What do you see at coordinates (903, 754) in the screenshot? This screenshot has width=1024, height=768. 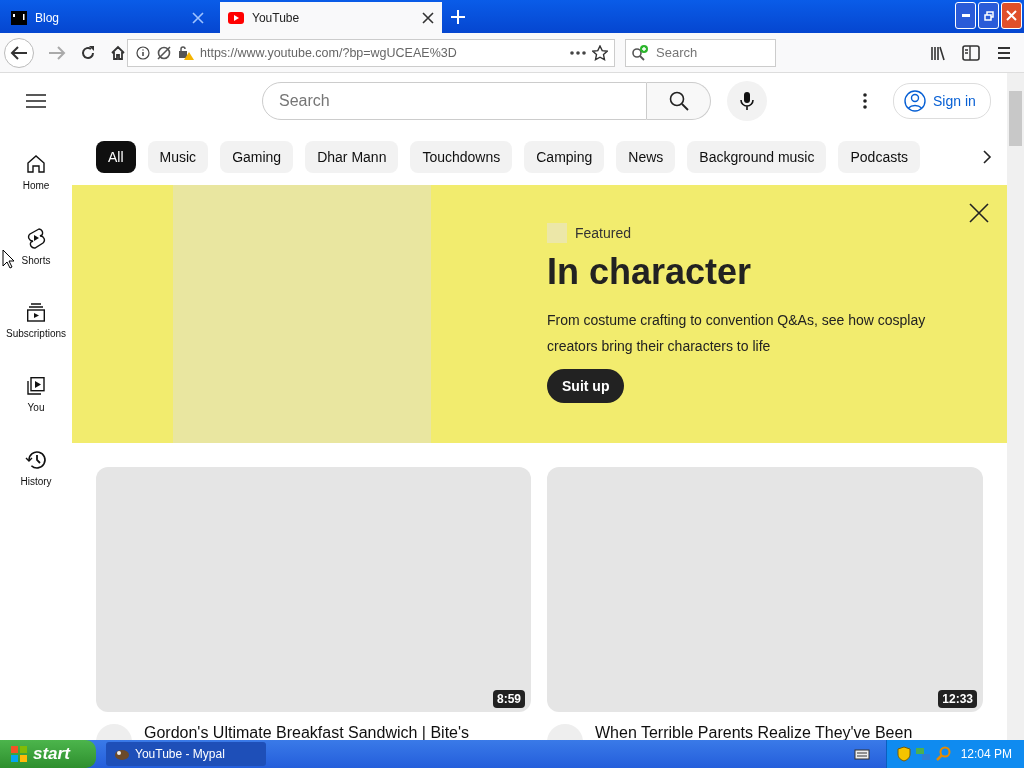 I see `shield-icon` at bounding box center [903, 754].